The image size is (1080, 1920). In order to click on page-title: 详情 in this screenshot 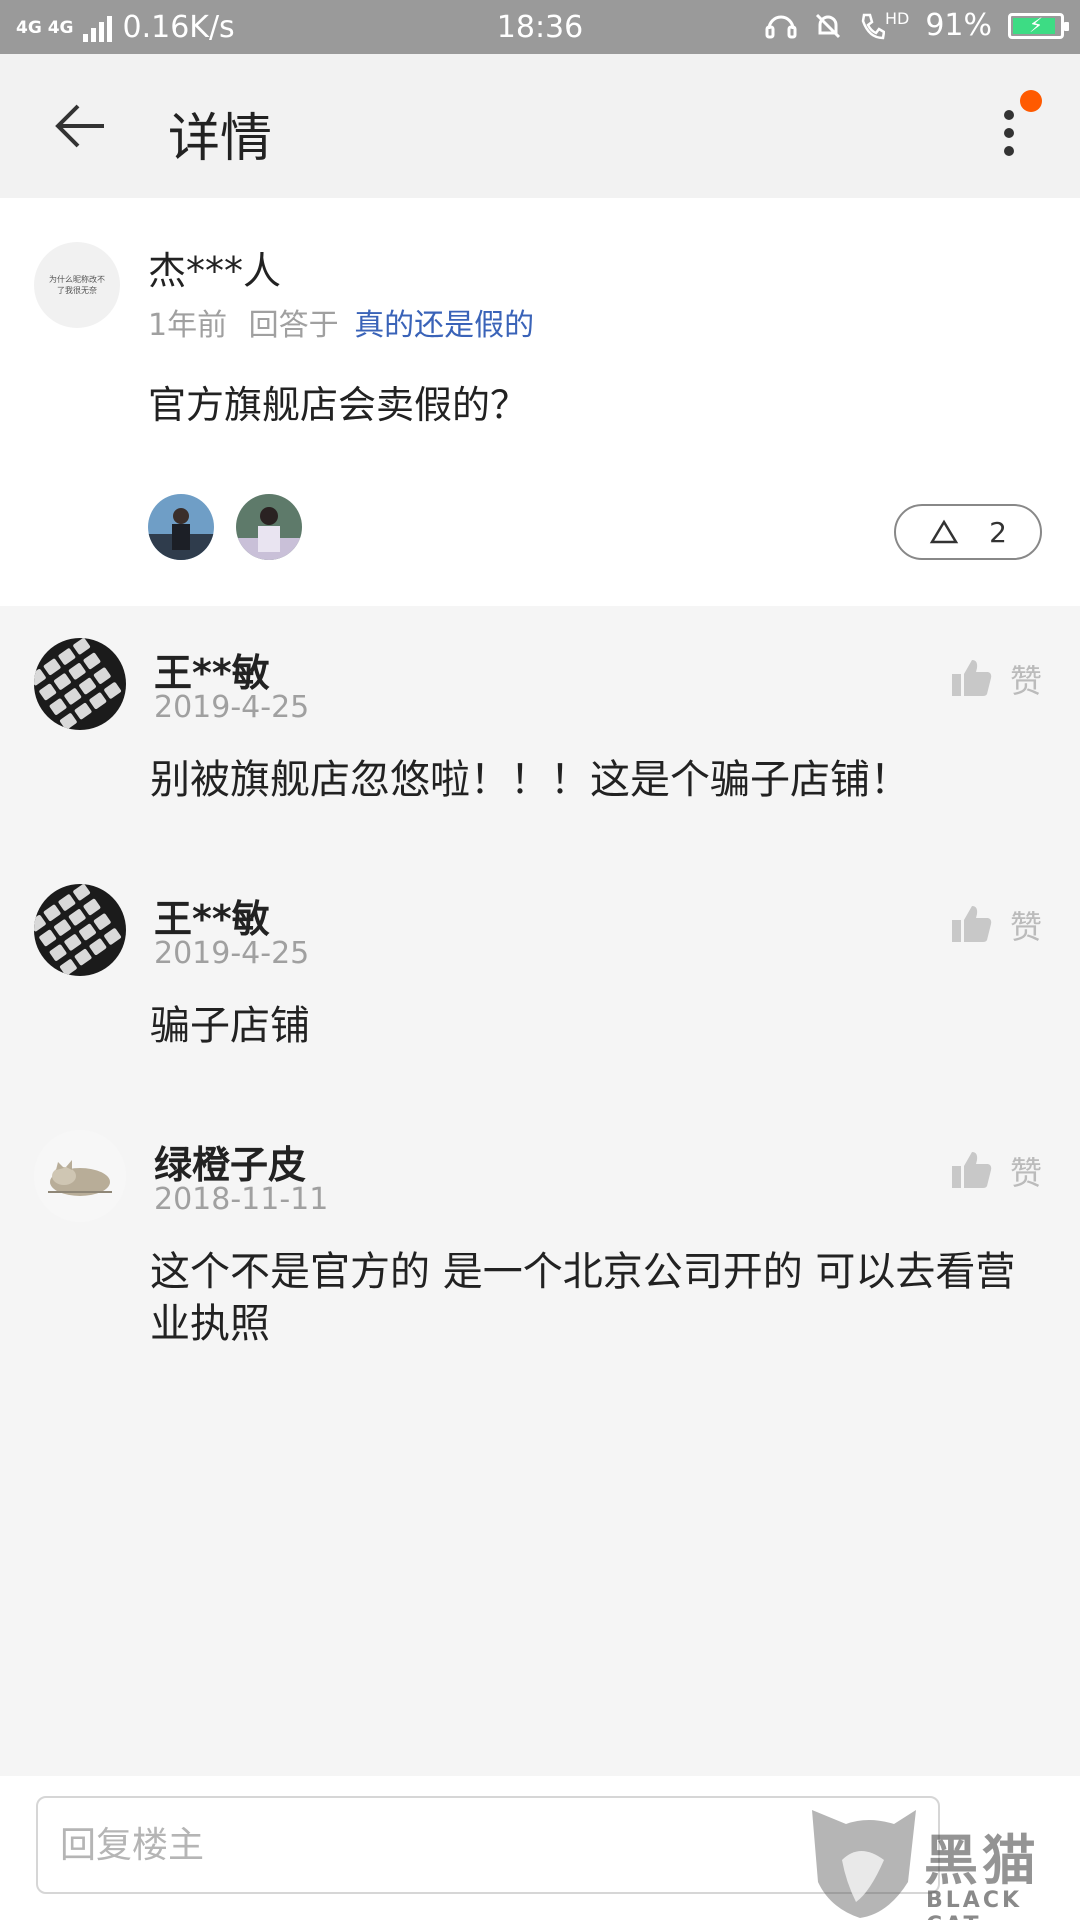, I will do `click(220, 139)`.